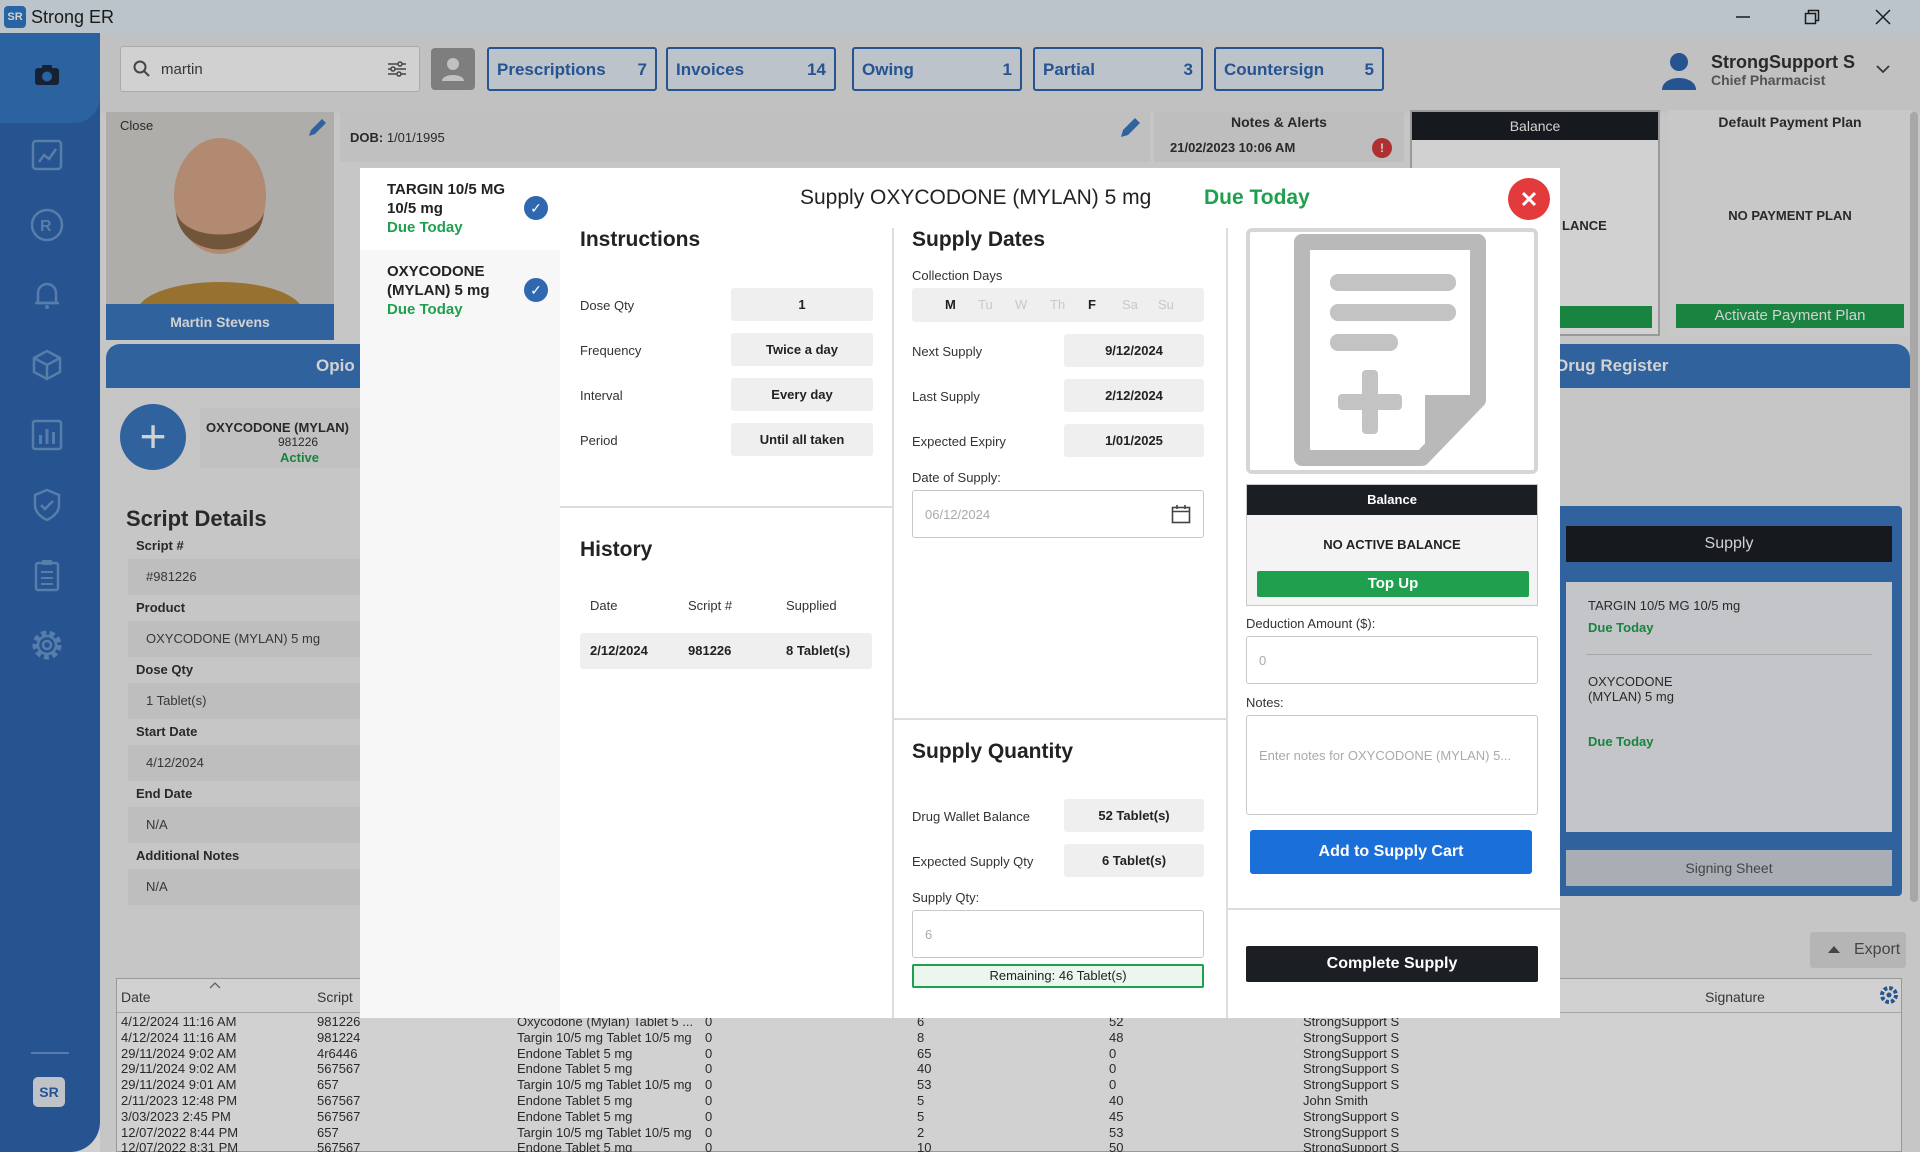  I want to click on modal-balance-text: NO ACTIVE BALANCE, so click(1392, 544).